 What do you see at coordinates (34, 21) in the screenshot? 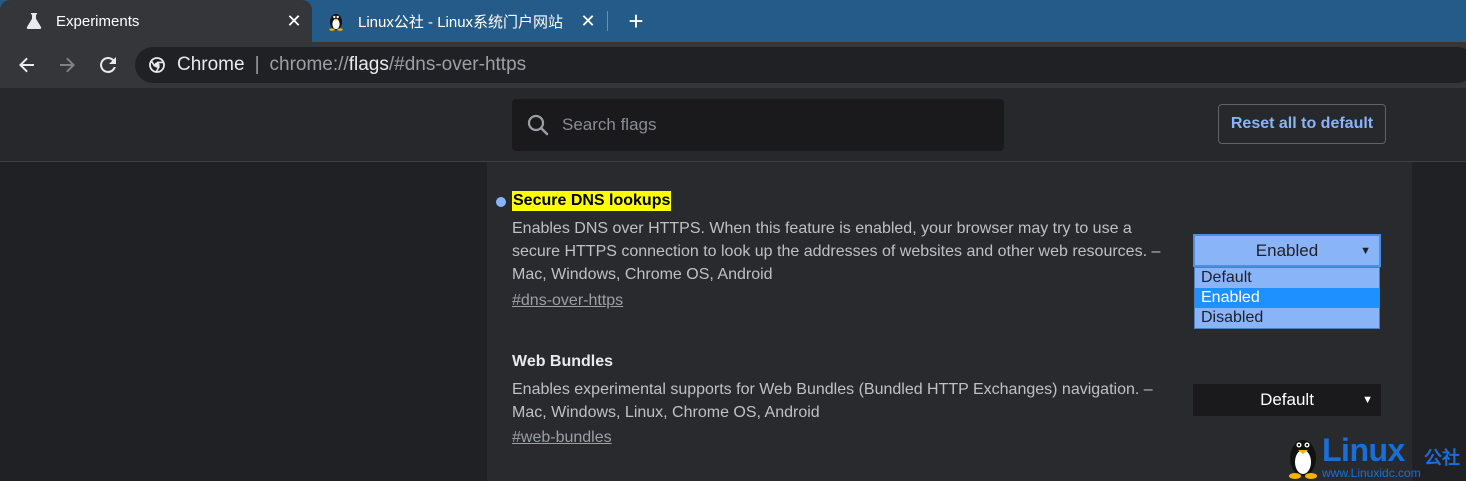
I see `flask-icon` at bounding box center [34, 21].